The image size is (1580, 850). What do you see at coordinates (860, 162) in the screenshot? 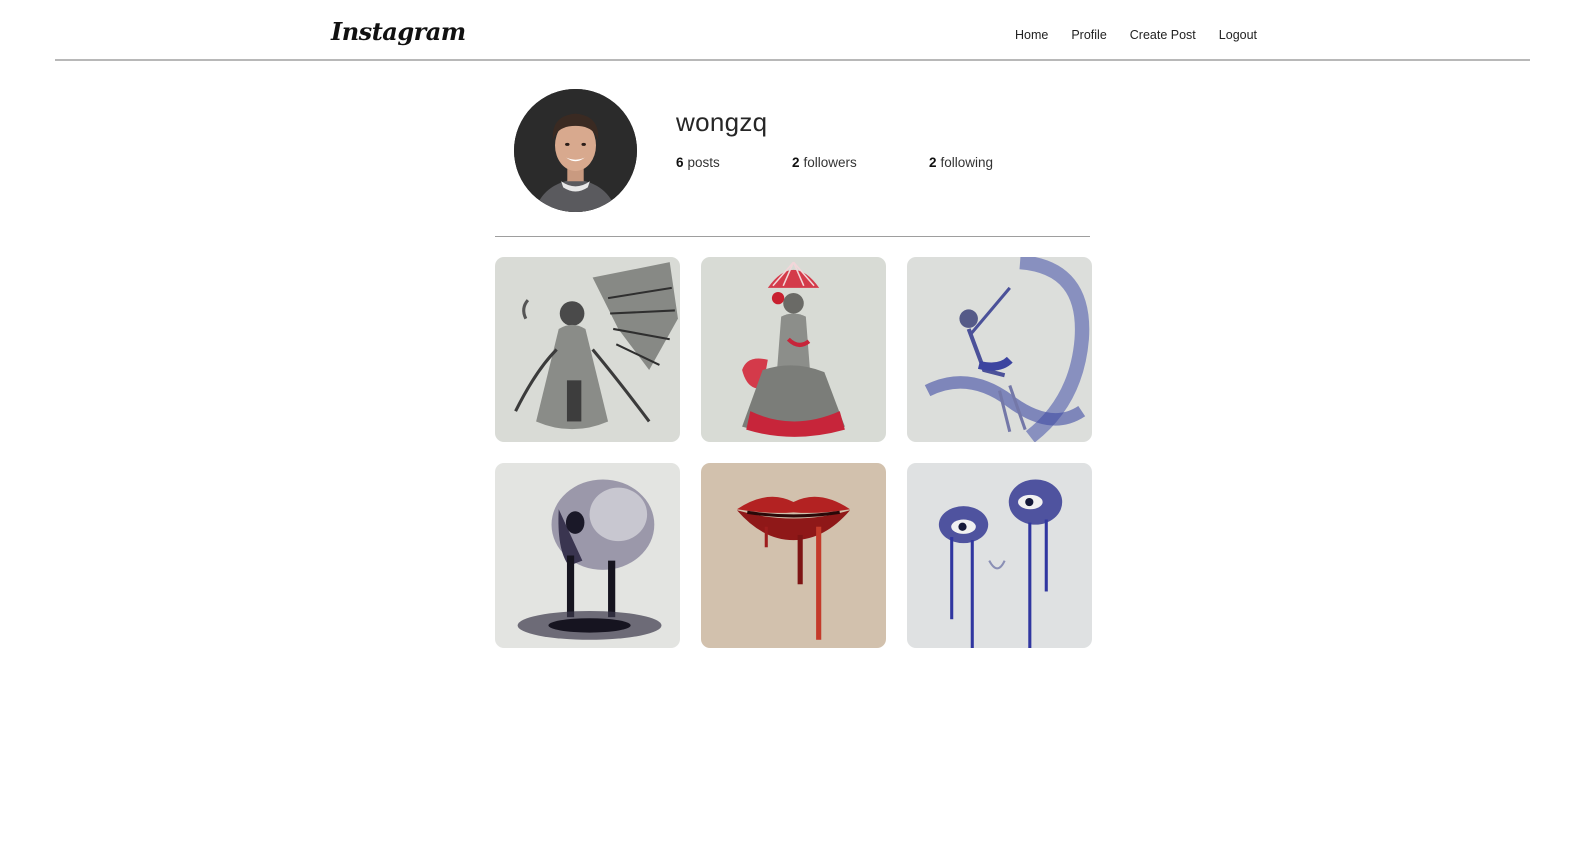
I see `followers-stat: 2 followers` at bounding box center [860, 162].